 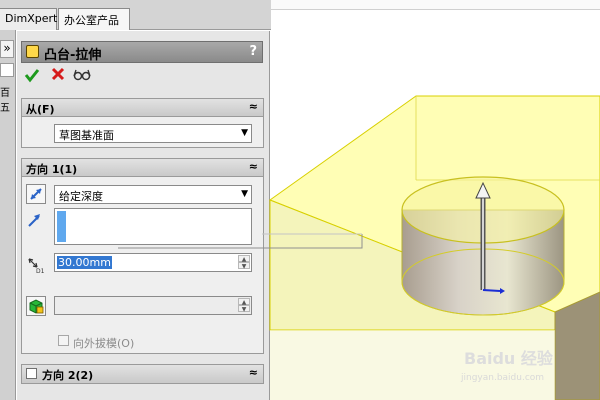 I want to click on from-group-header: 从(F) ≈, so click(x=142, y=108).